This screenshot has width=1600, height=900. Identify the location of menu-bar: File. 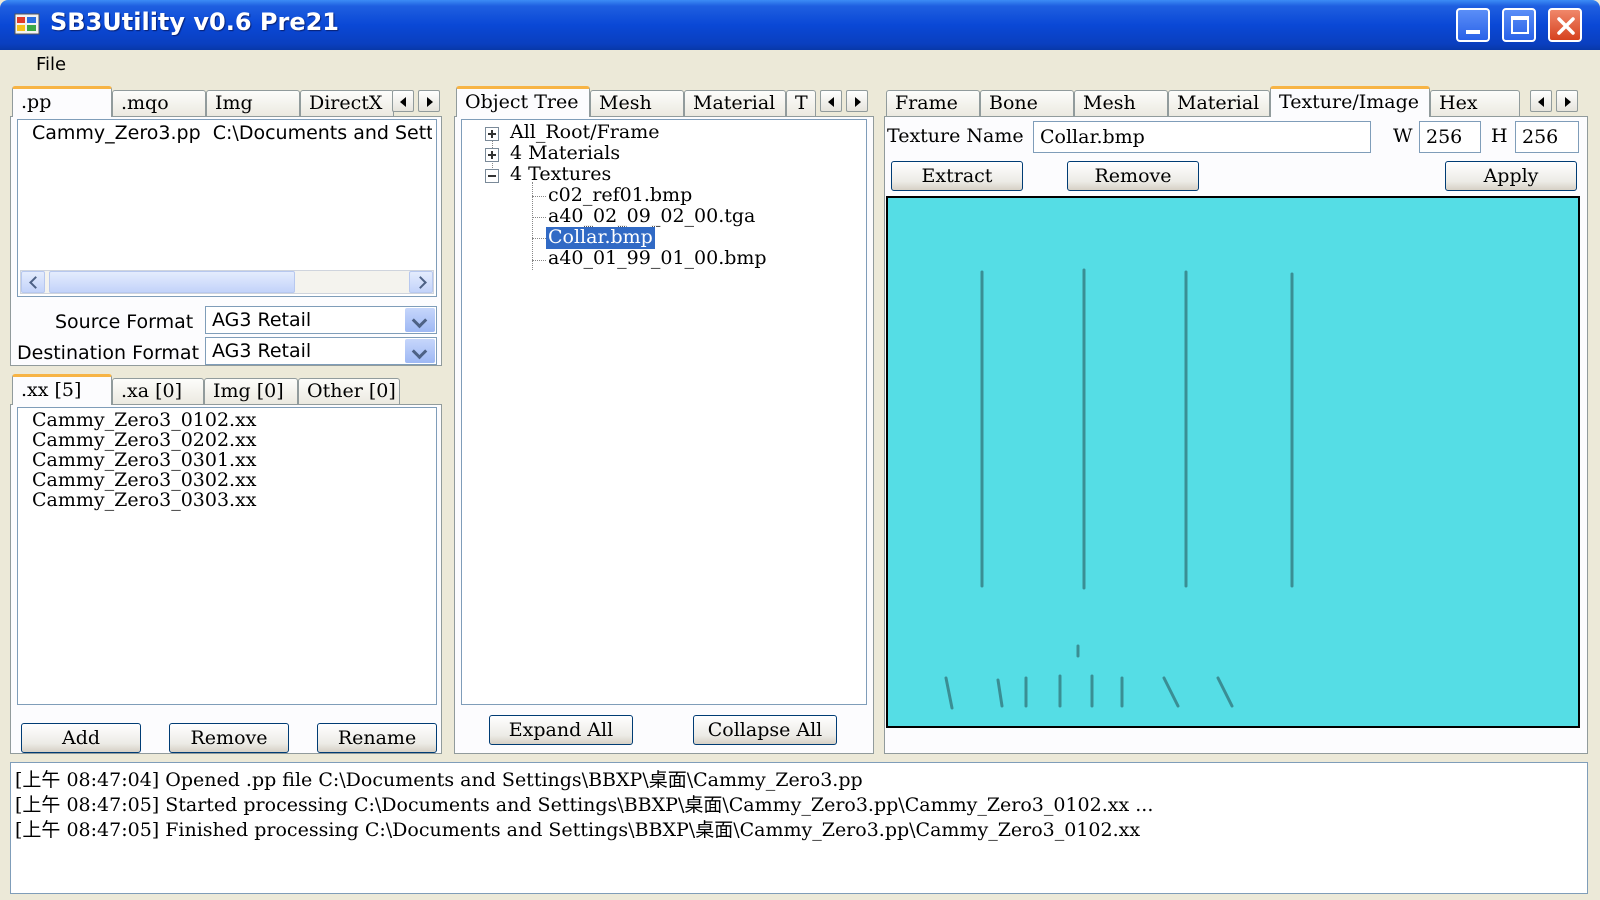
(800, 65).